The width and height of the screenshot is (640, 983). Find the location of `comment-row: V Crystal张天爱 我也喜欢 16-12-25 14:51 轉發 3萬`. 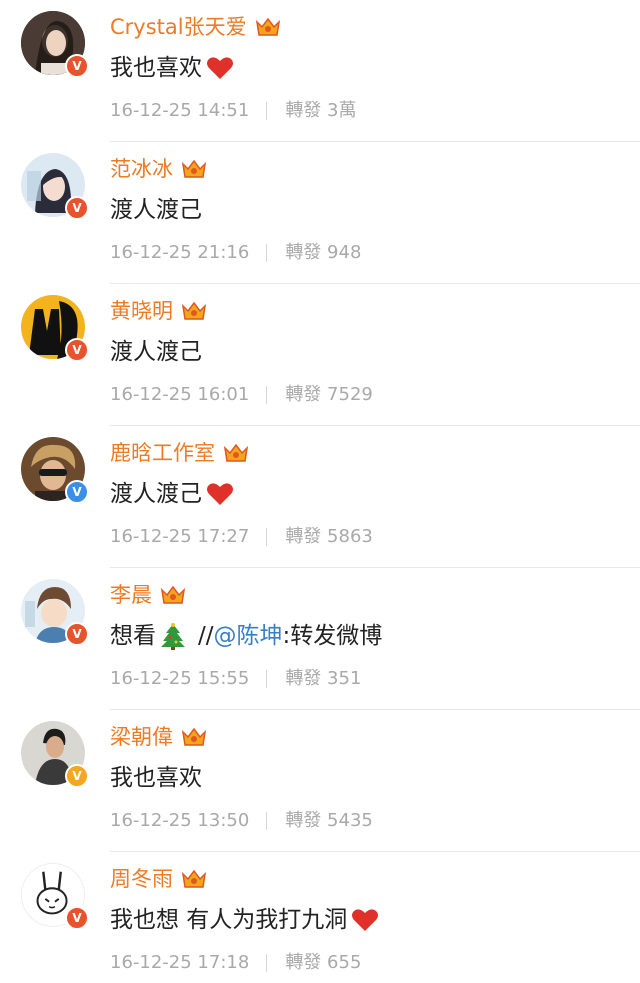

comment-row: V Crystal张天爱 我也喜欢 16-12-25 14:51 轉發 3萬 is located at coordinates (320, 71).